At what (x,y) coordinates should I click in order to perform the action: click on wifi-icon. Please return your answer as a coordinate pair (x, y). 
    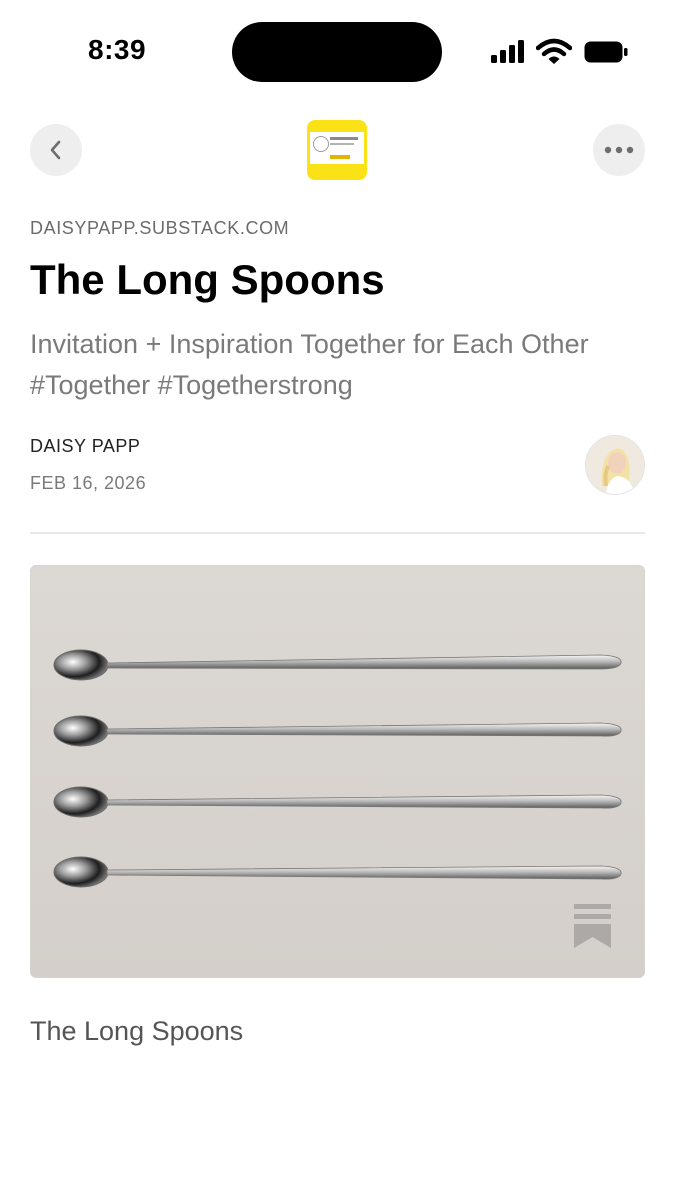
    Looking at the image, I should click on (554, 51).